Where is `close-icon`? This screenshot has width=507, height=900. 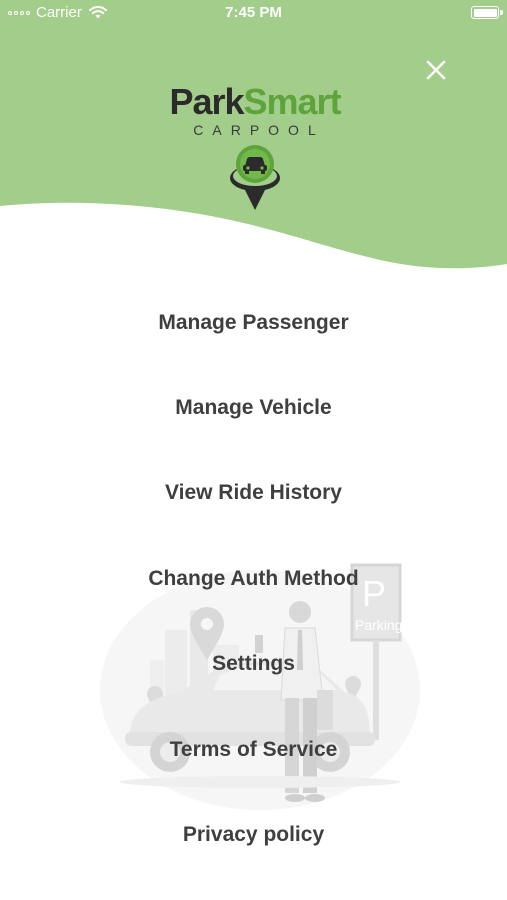 close-icon is located at coordinates (436, 70).